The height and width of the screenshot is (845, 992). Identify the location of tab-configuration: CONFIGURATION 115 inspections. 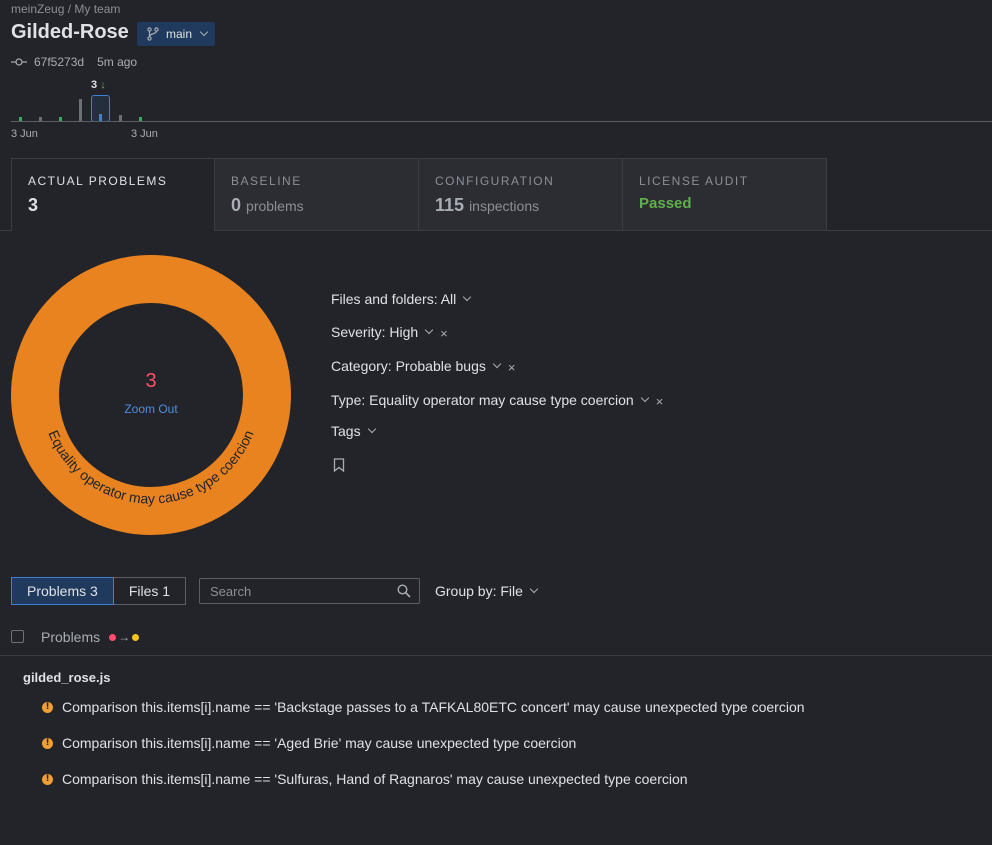
(521, 194).